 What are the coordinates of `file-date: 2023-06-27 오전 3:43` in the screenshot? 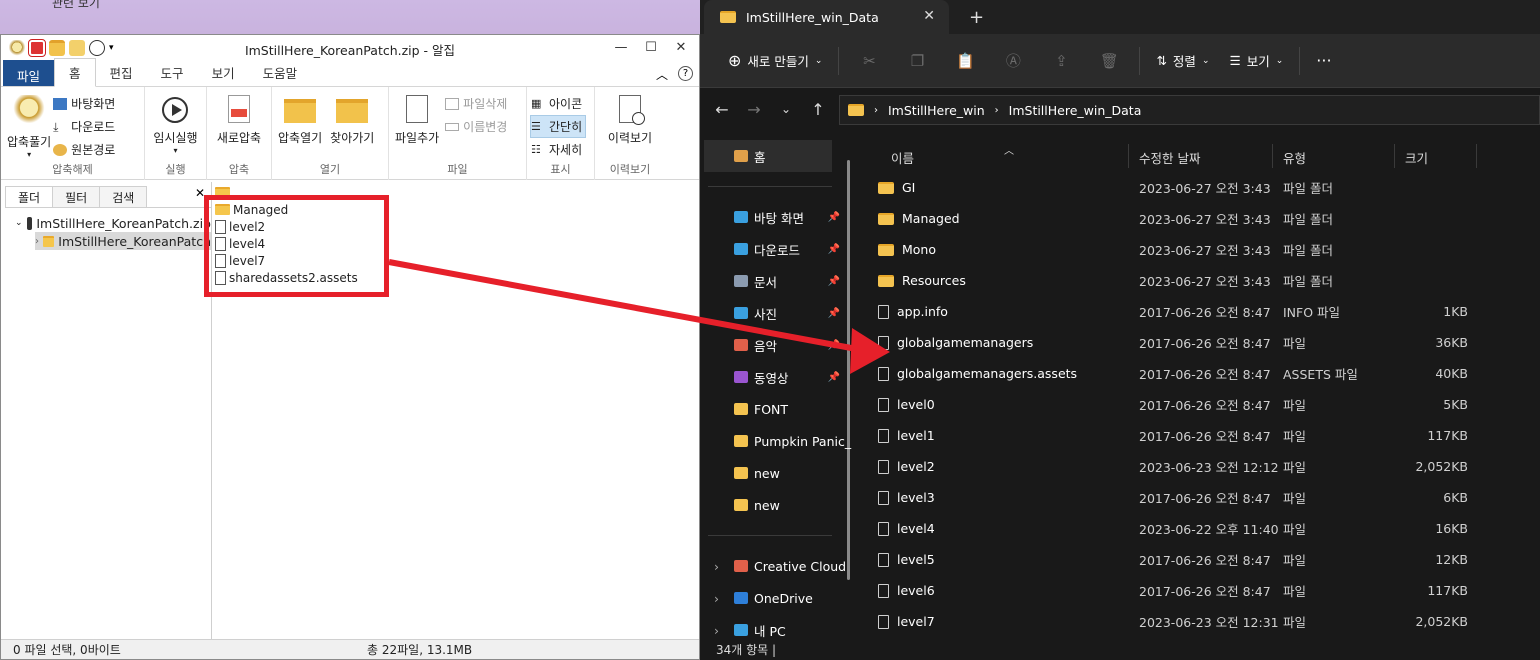 It's located at (1205, 250).